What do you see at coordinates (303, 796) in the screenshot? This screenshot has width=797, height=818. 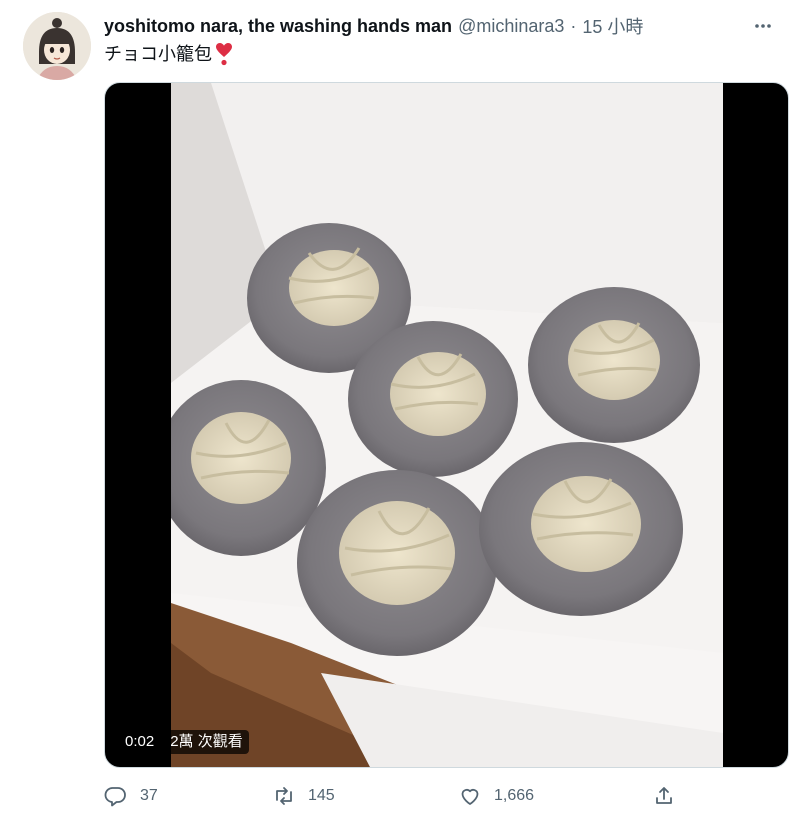 I see `retweet-button: 145` at bounding box center [303, 796].